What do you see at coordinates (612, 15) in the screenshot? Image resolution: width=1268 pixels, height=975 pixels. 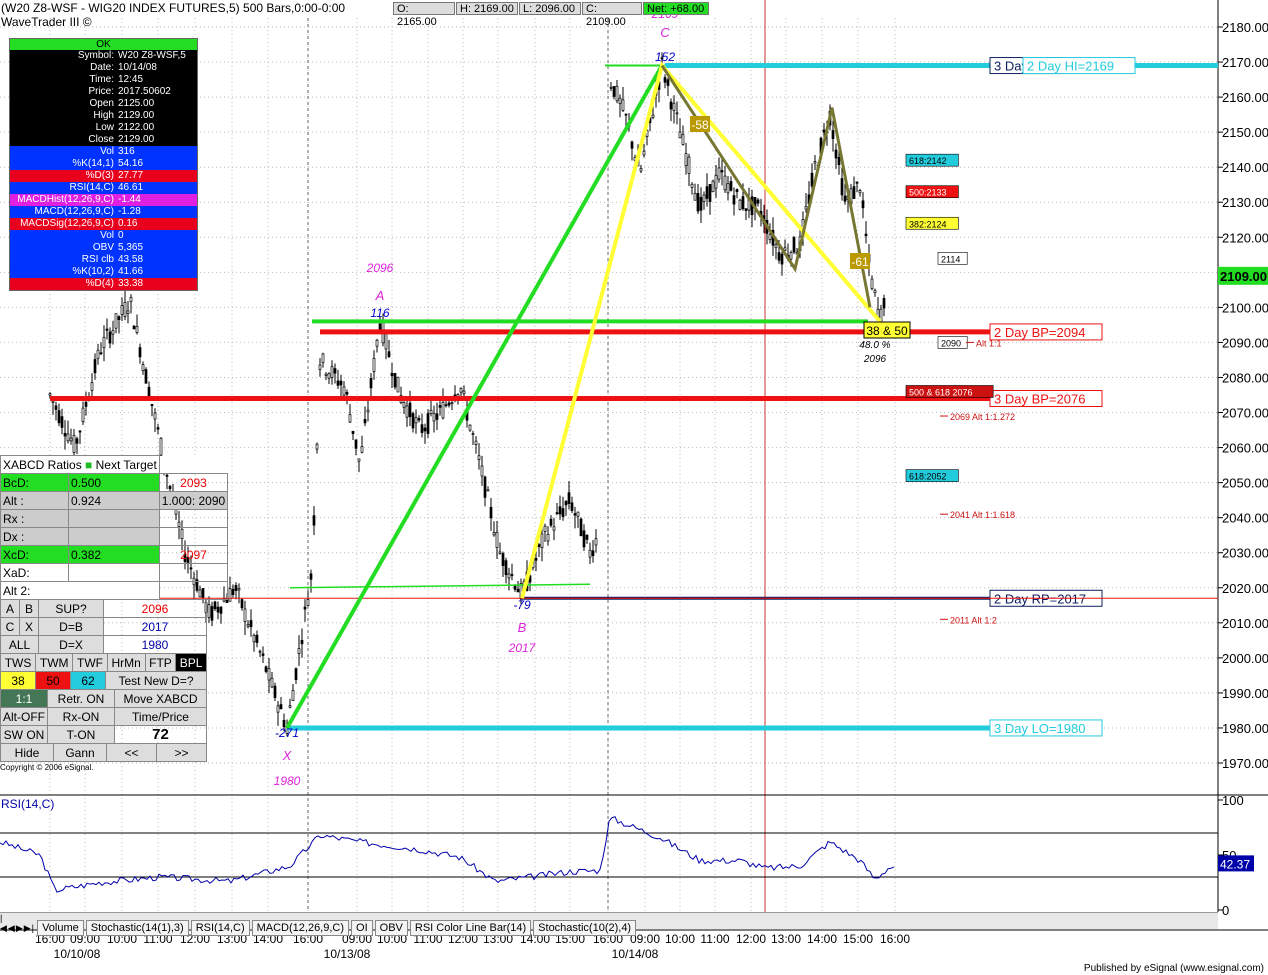 I see `close-value: C: 2109.00` at bounding box center [612, 15].